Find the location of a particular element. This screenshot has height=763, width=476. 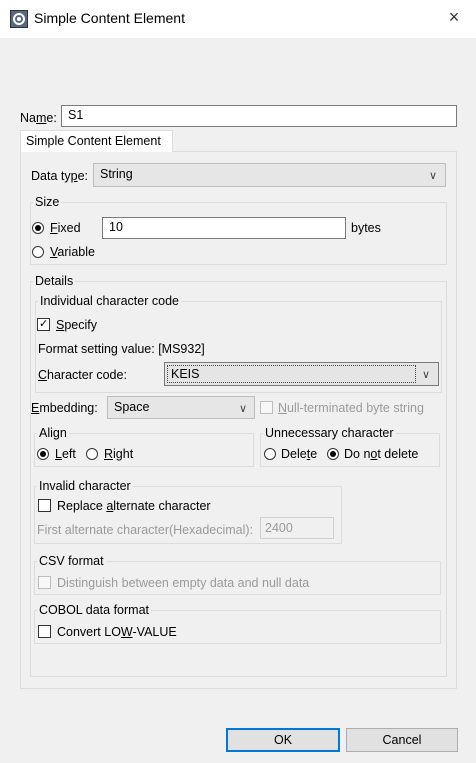

align-left-label: Left is located at coordinates (65, 454).